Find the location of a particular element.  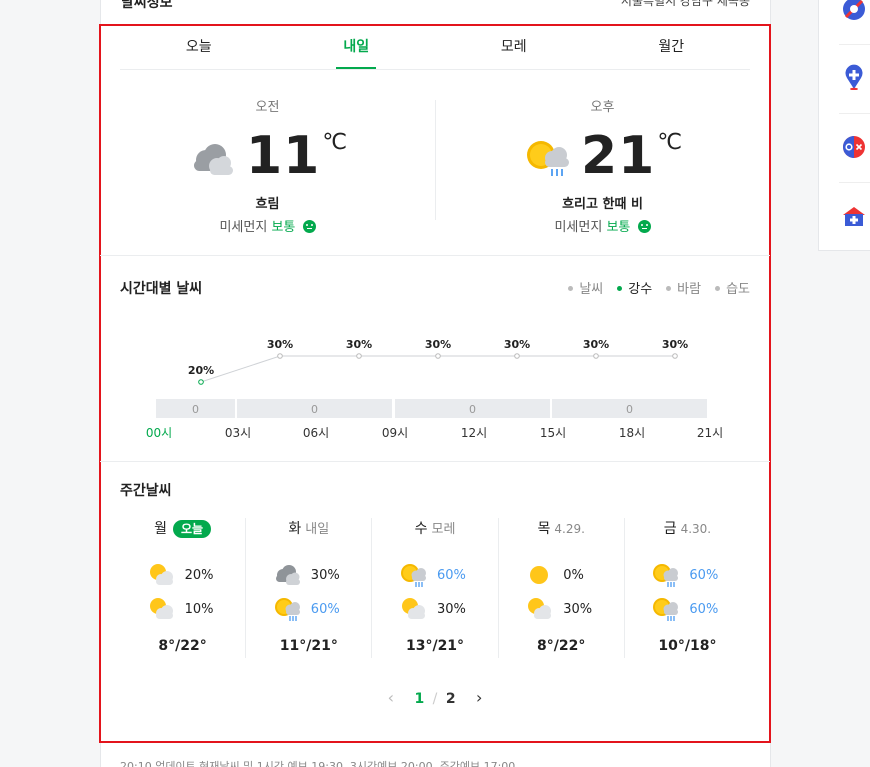

period-label: 오전 is located at coordinates (267, 107).